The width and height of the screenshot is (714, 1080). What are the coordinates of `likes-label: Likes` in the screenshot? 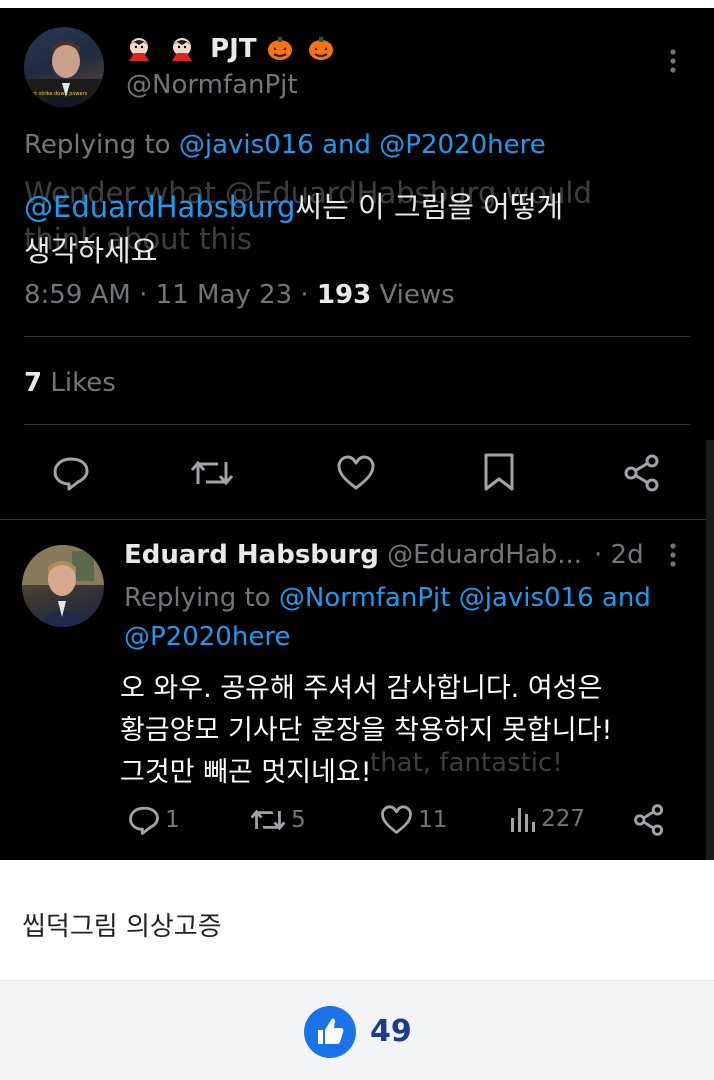 It's located at (79, 383).